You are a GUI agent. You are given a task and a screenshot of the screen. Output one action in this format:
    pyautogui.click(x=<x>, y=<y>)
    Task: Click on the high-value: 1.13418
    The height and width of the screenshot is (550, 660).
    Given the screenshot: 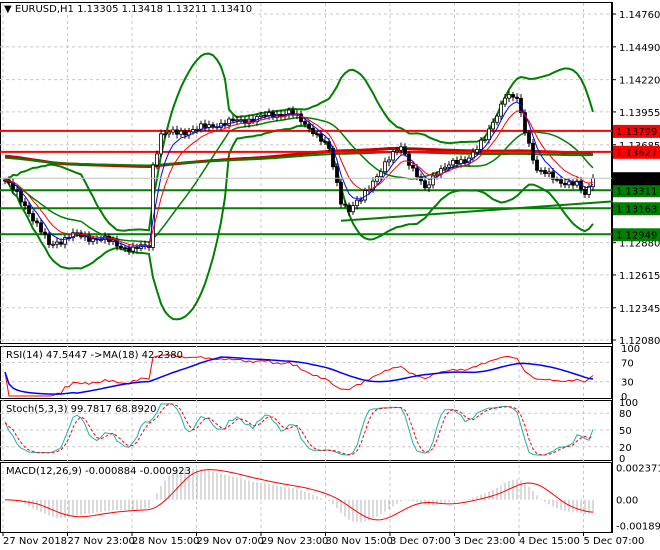 What is the action you would take?
    pyautogui.click(x=142, y=9)
    